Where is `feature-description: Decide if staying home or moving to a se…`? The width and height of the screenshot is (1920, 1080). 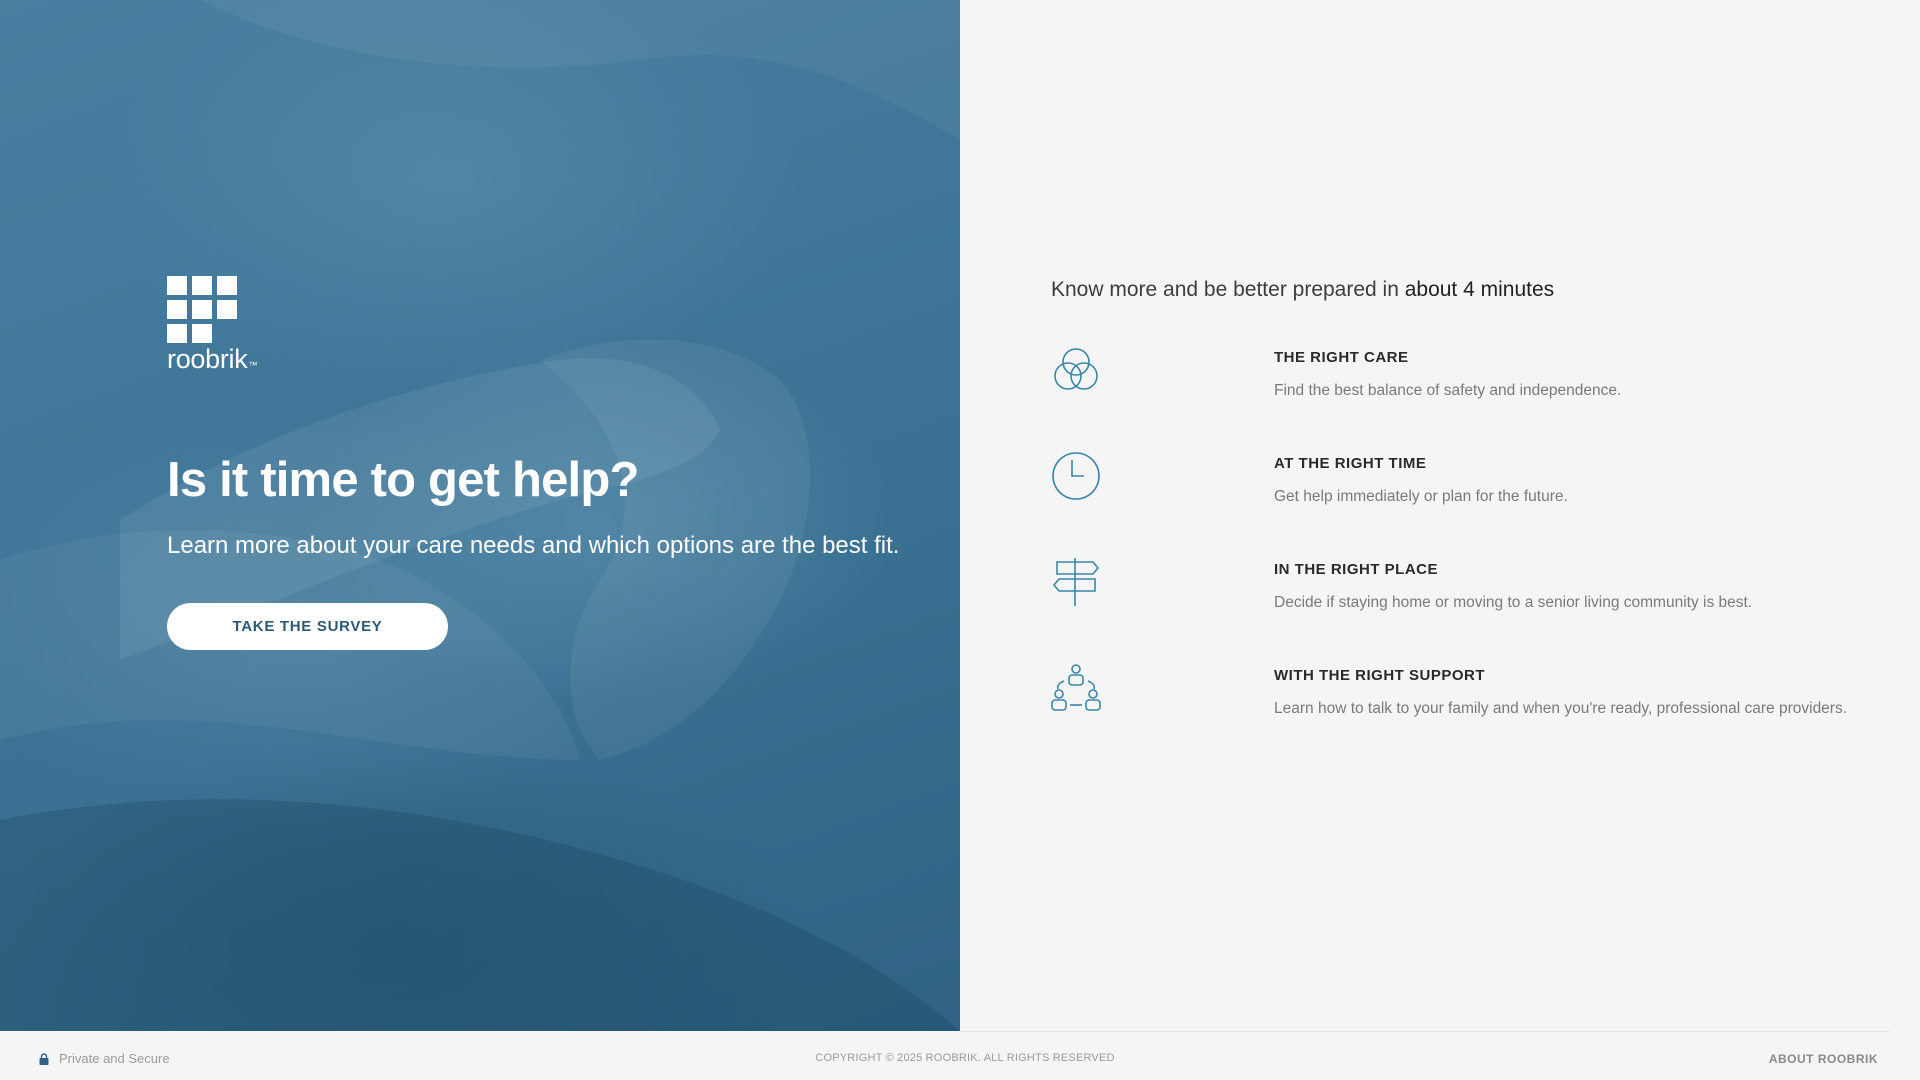 feature-description: Decide if staying home or moving to a se… is located at coordinates (1513, 602).